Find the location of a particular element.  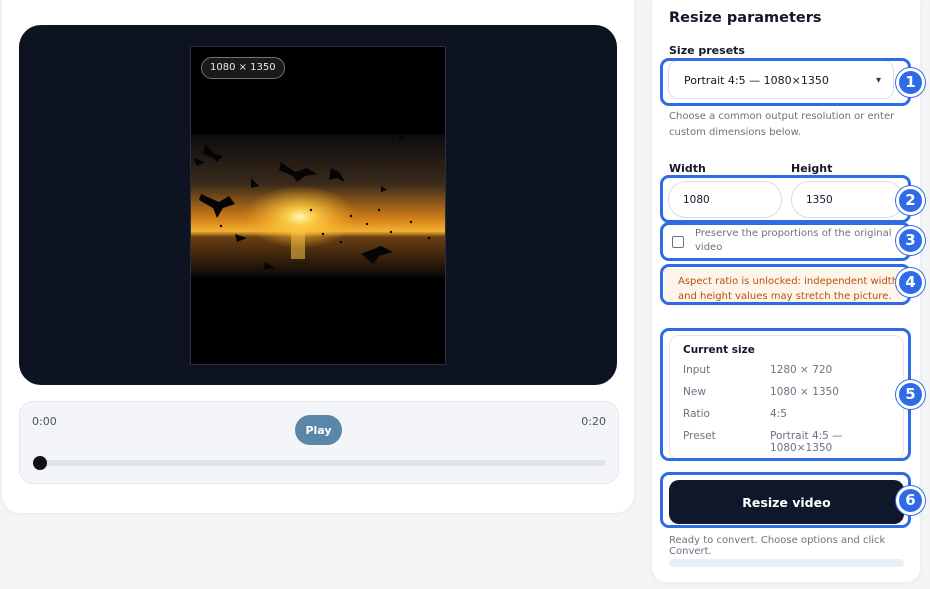

width-label: Width is located at coordinates (687, 168).